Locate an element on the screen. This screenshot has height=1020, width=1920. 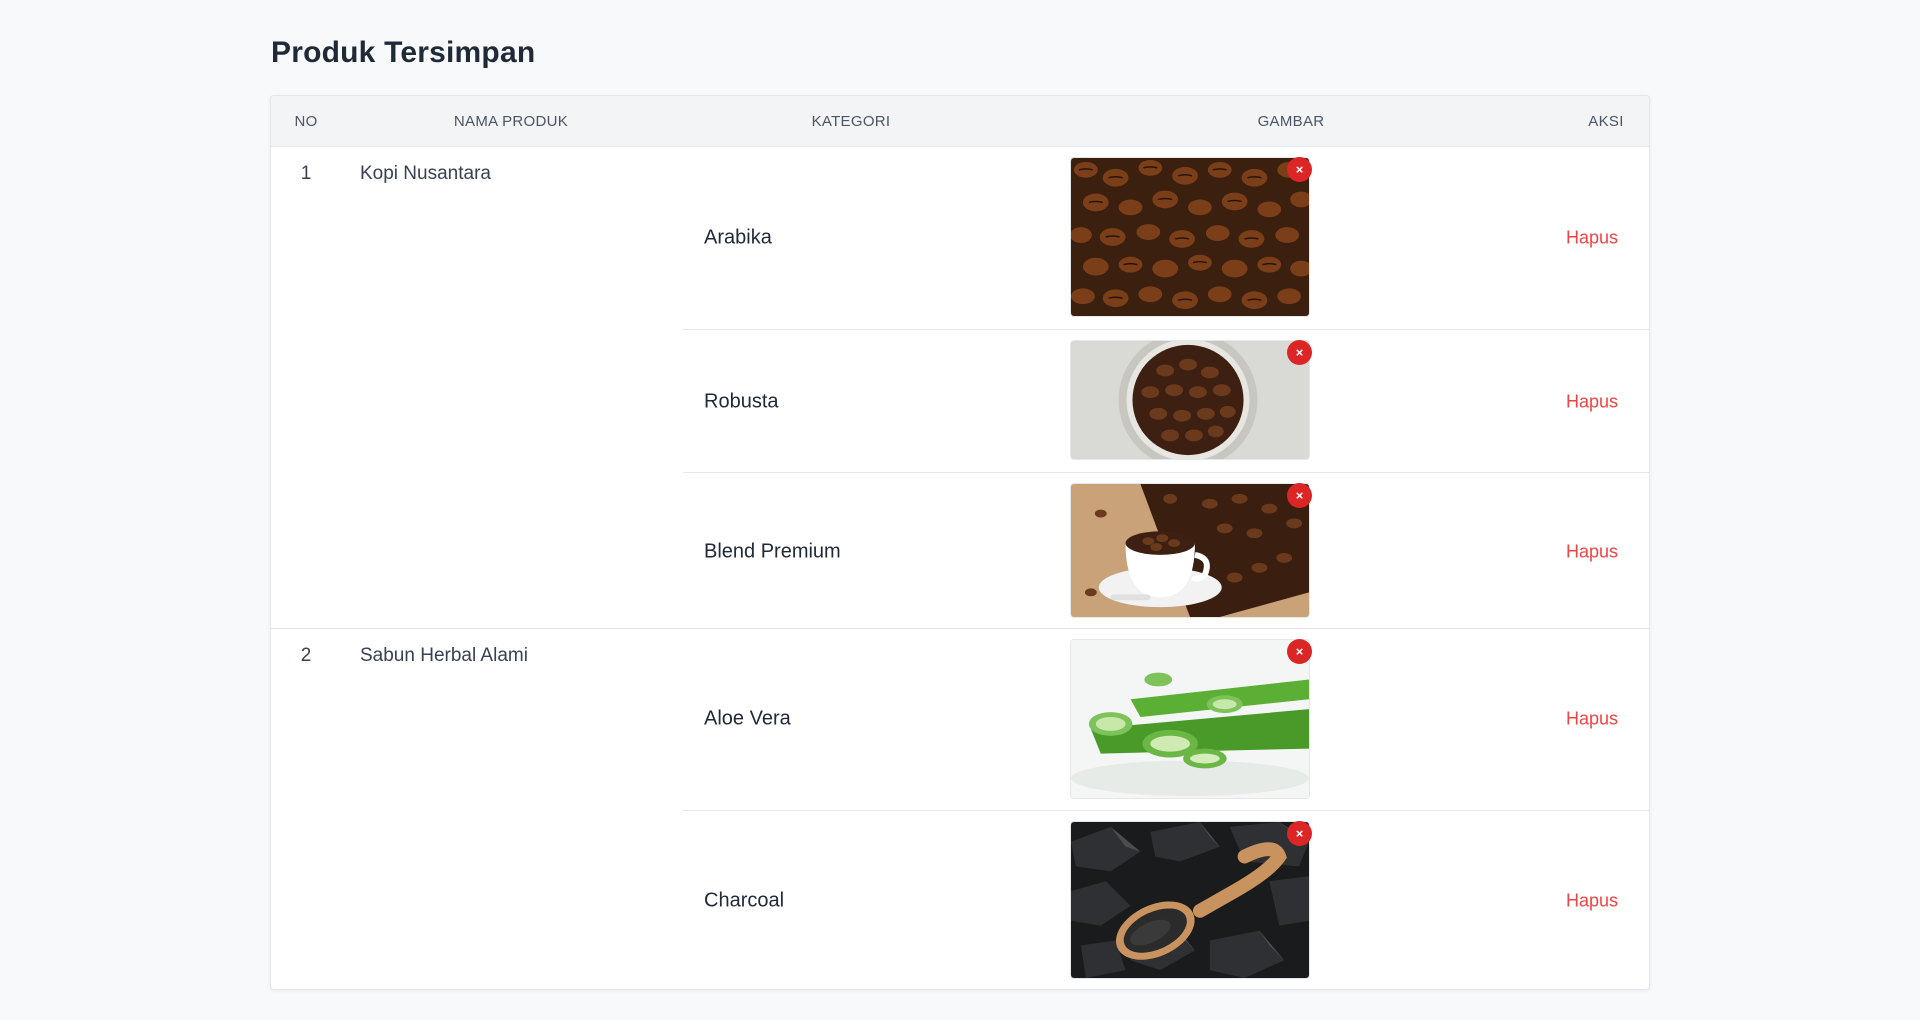
variant-category: Blend Premium is located at coordinates (772, 551).